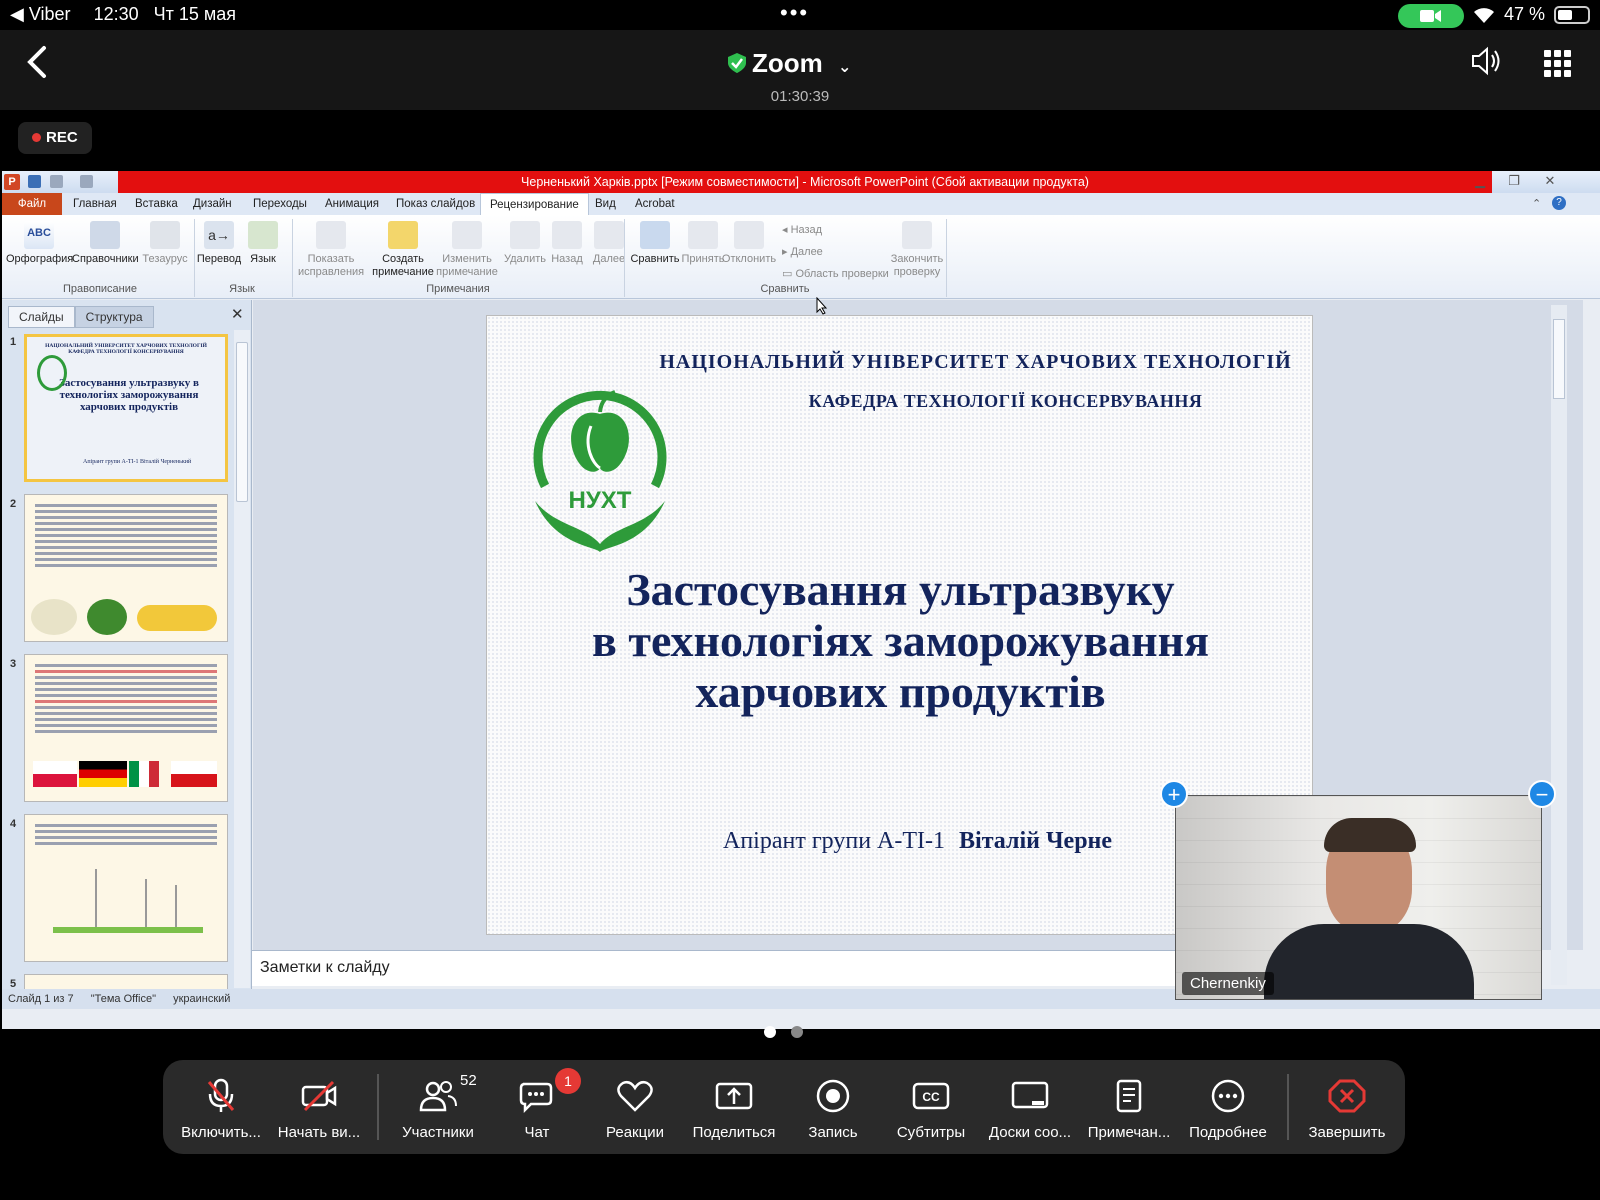 The height and width of the screenshot is (1200, 1600). I want to click on meeting-title: Zoom ⌄, so click(786, 63).